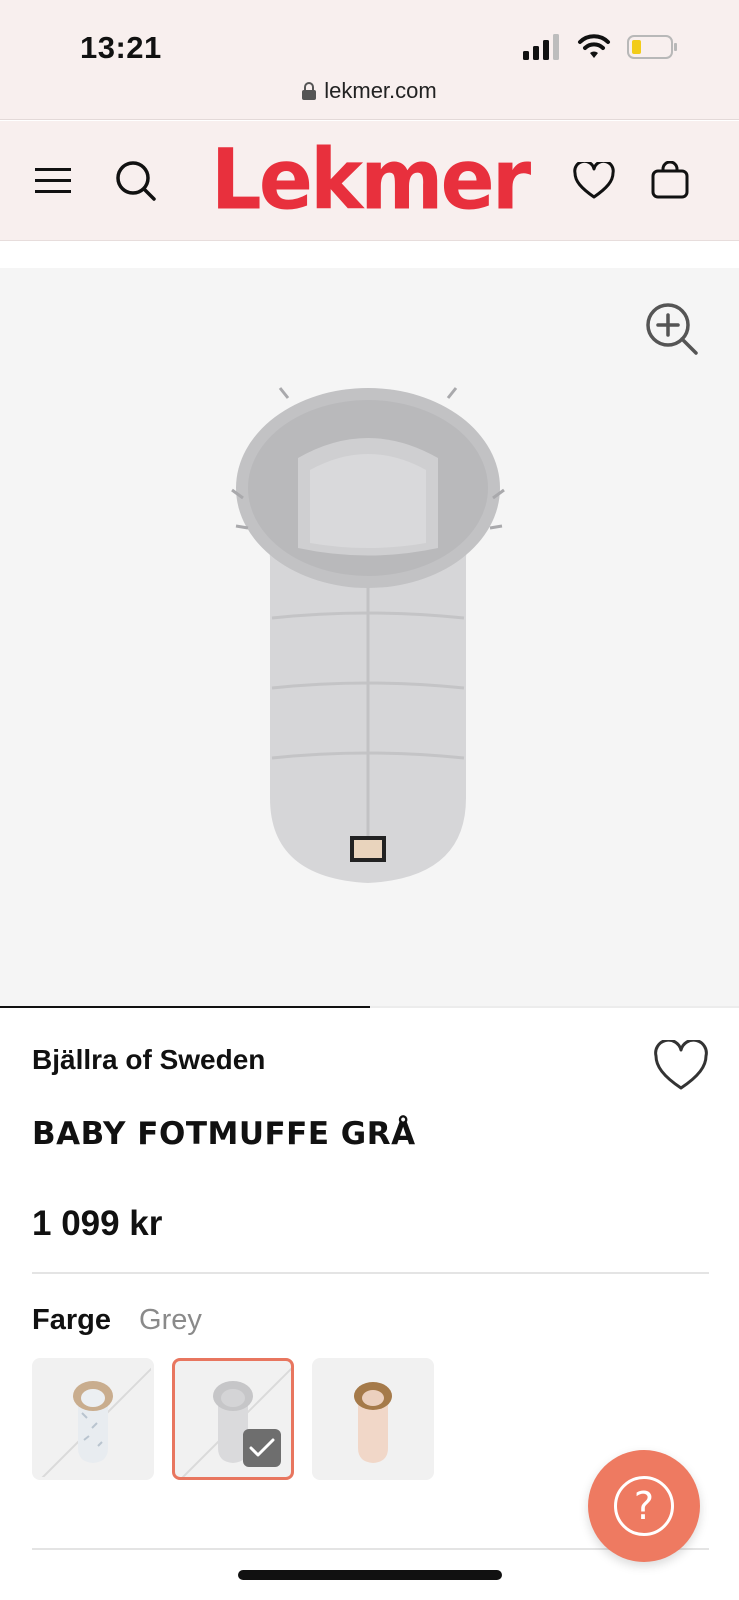 This screenshot has width=739, height=1600. Describe the element at coordinates (97, 1223) in the screenshot. I see `product-price: 1 099 kr` at that location.